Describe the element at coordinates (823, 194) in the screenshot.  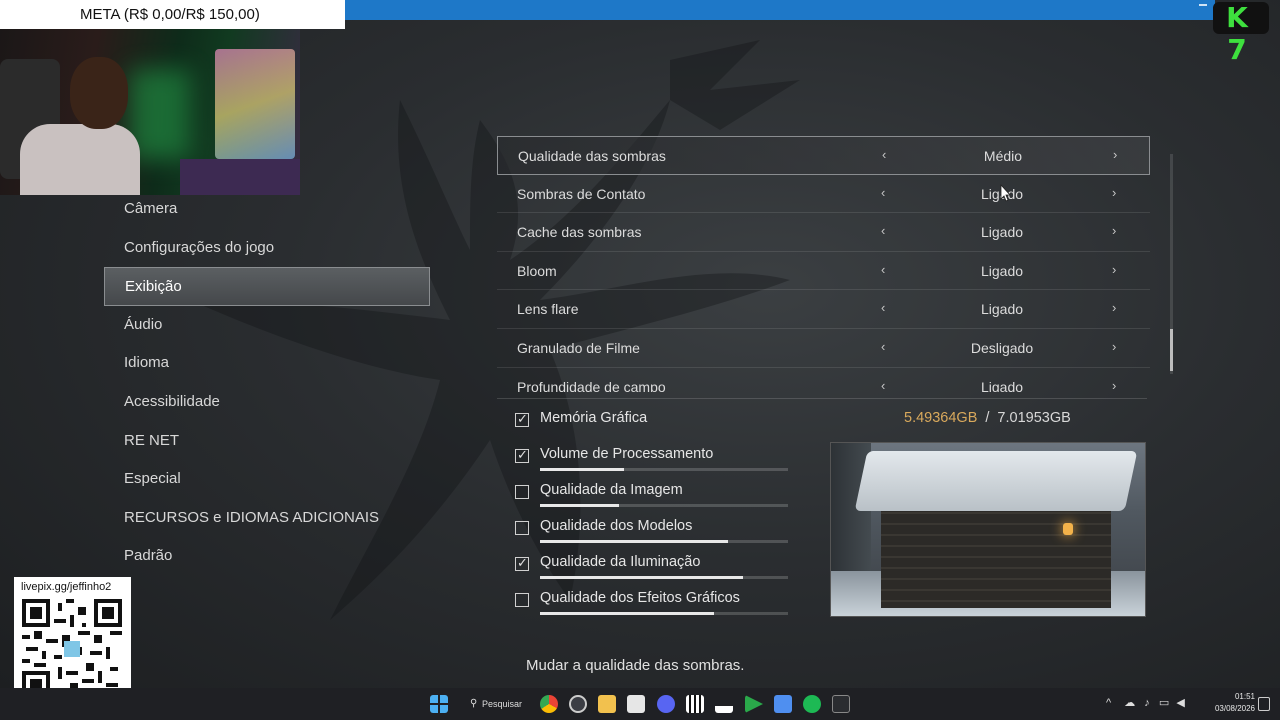
I see `setting-row-contact-shadows: Sombras de Contato ‹ Ligado ›` at that location.